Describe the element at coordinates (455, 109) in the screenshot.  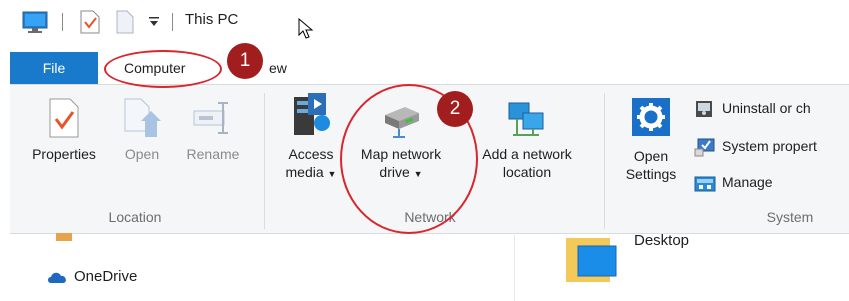
I see `annotation-badge-2: 2` at that location.